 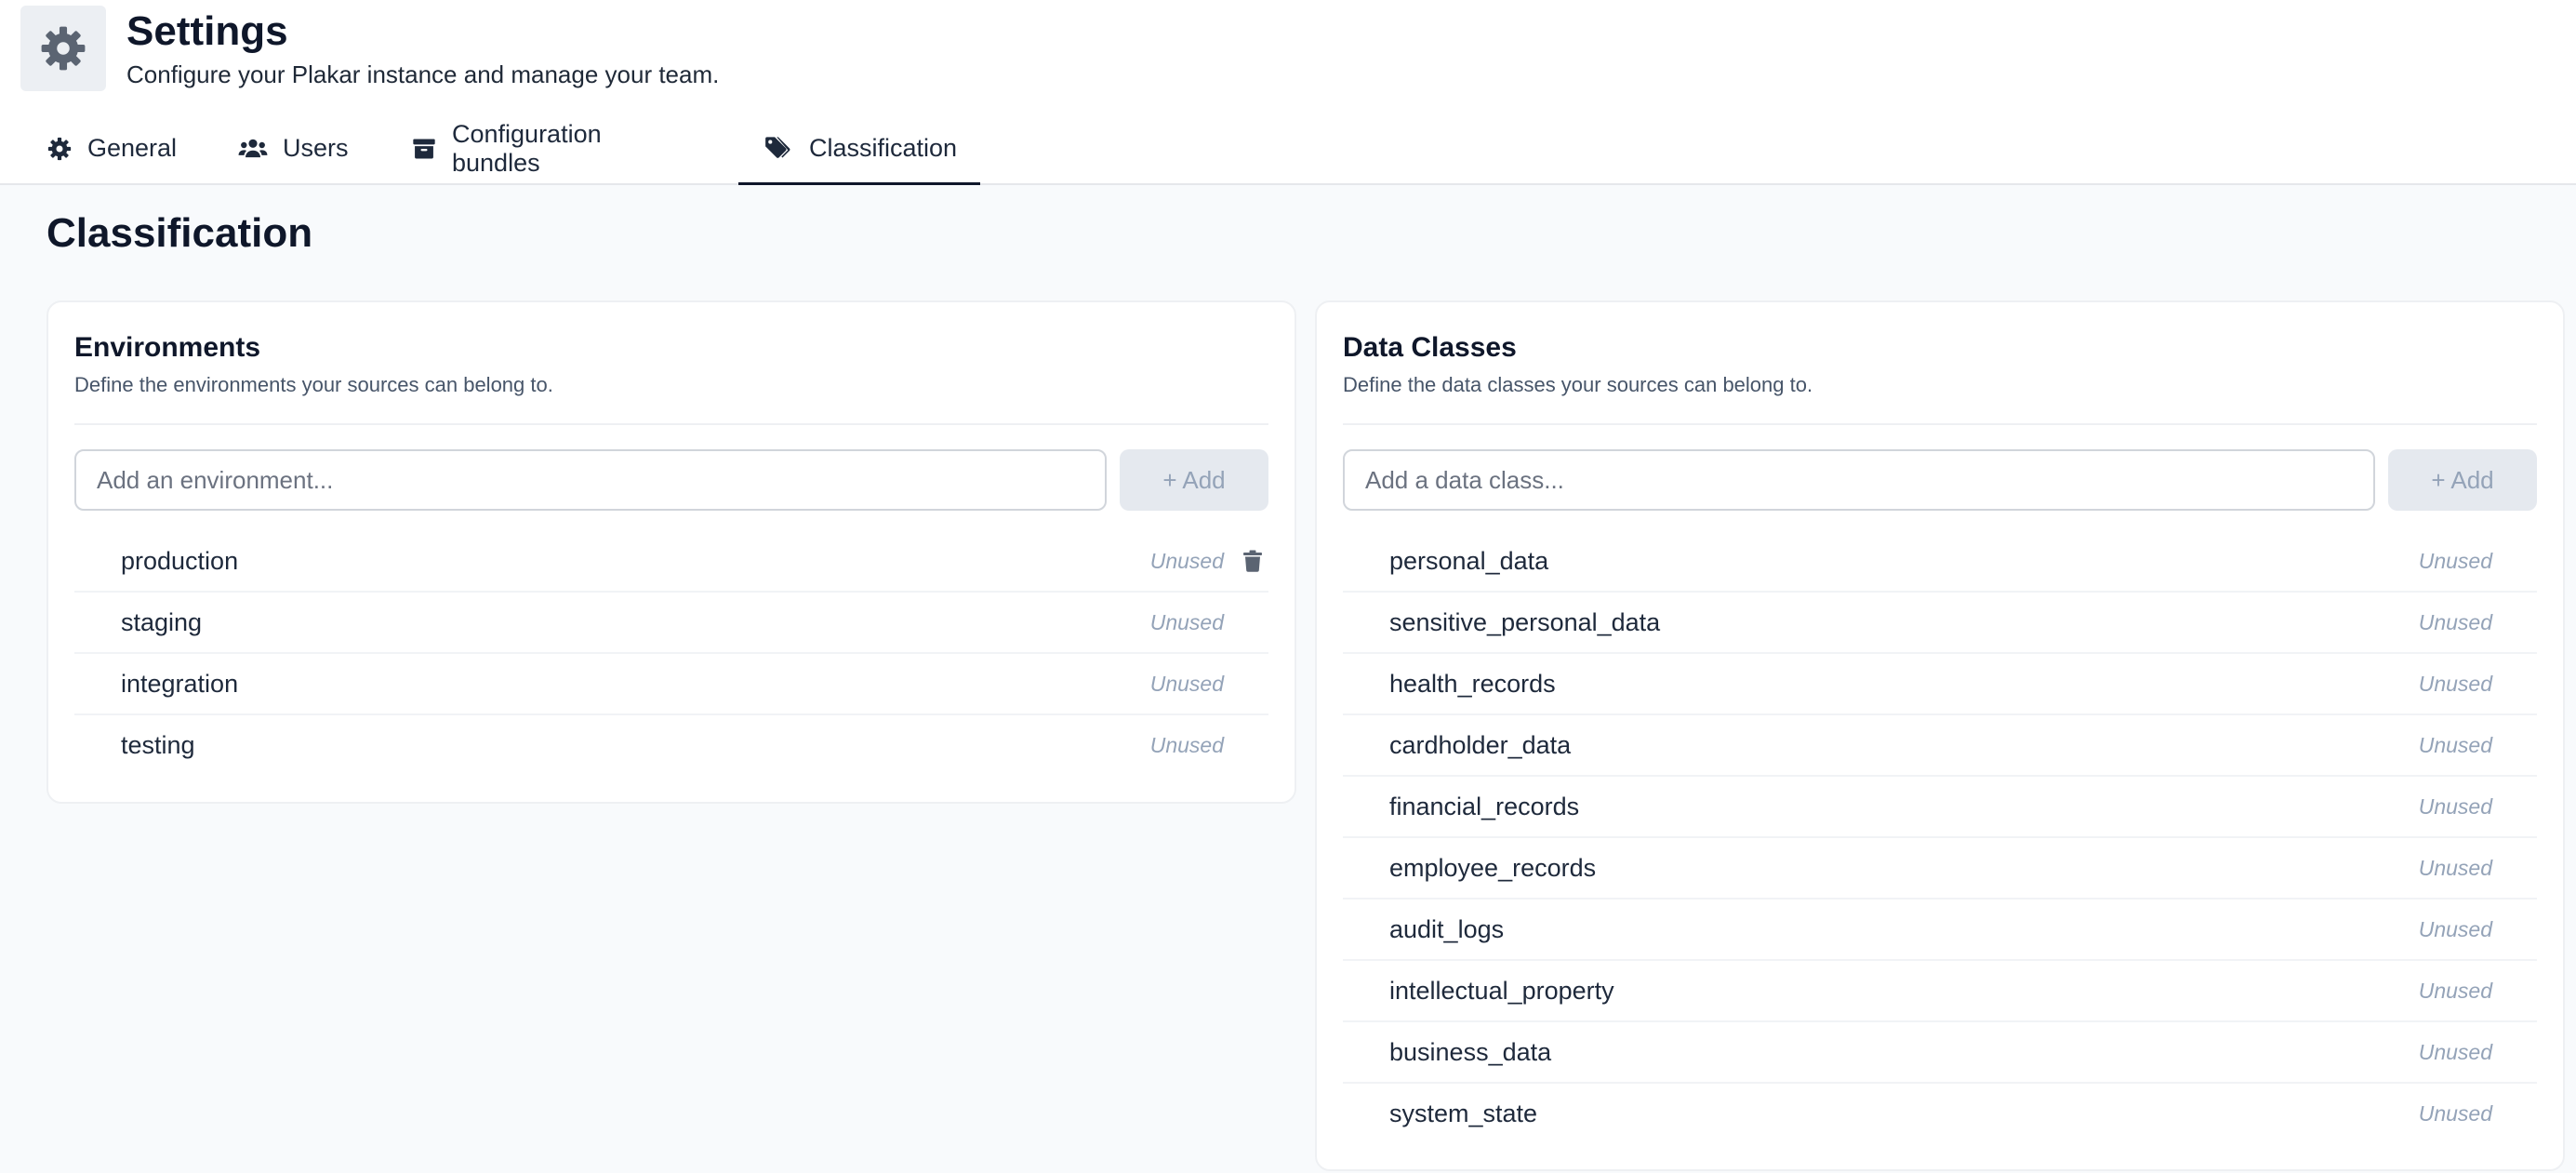 I want to click on item-name: cardholder_data, so click(x=1480, y=745).